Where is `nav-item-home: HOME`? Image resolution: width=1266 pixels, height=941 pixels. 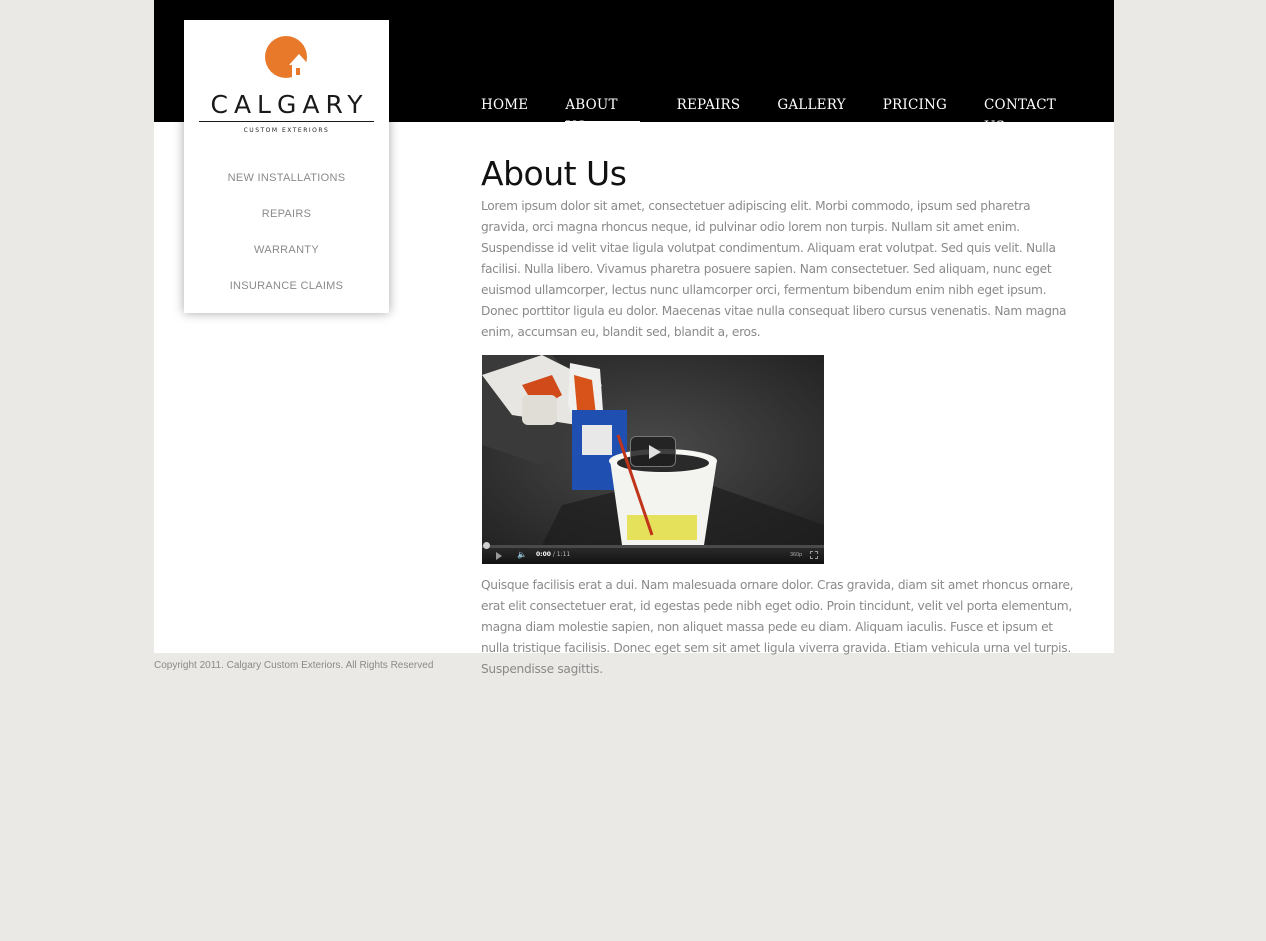 nav-item-home: HOME is located at coordinates (504, 108).